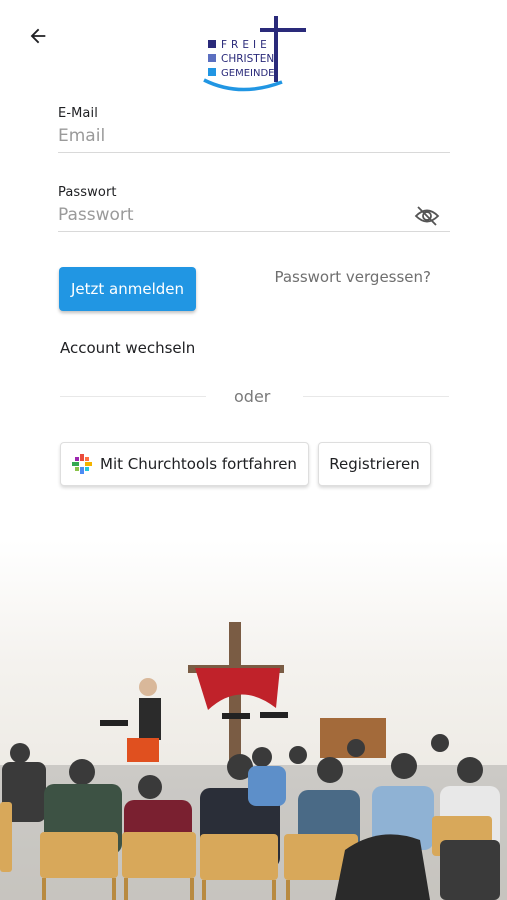 The image size is (507, 900). I want to click on logo-text-christen: CHRISTEN, so click(247, 59).